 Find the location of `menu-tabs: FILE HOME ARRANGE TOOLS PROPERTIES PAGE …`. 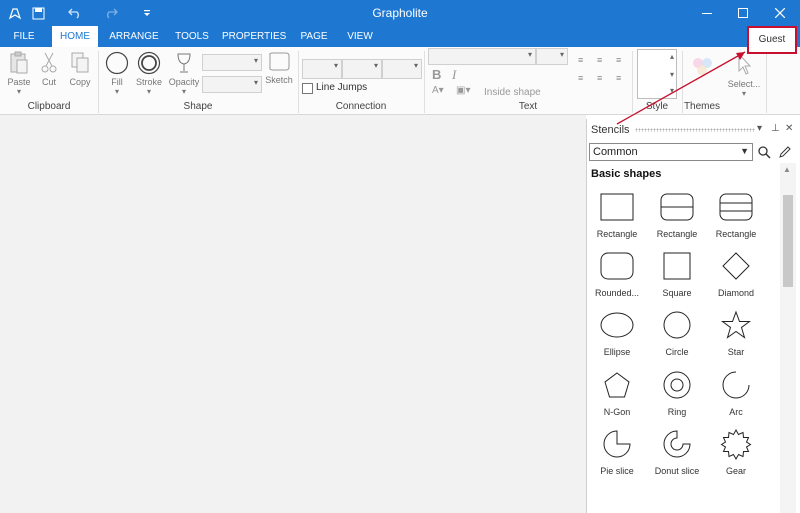

menu-tabs: FILE HOME ARRANGE TOOLS PROPERTIES PAGE … is located at coordinates (400, 36).